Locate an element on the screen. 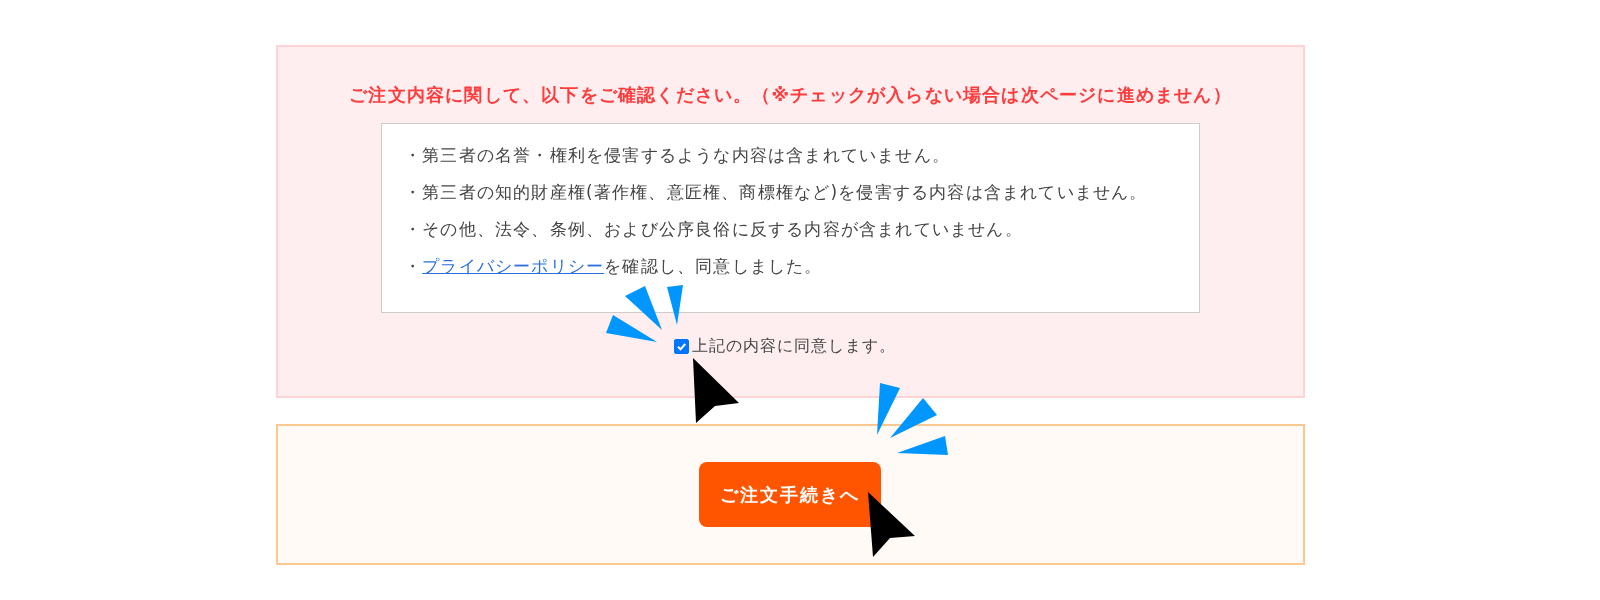 Image resolution: width=1600 pixels, height=600 pixels. notice-heading: ご注文内容に関して、以下をご確認ください。（※チェックが入らない場合は次ページに進めません） is located at coordinates (790, 95).